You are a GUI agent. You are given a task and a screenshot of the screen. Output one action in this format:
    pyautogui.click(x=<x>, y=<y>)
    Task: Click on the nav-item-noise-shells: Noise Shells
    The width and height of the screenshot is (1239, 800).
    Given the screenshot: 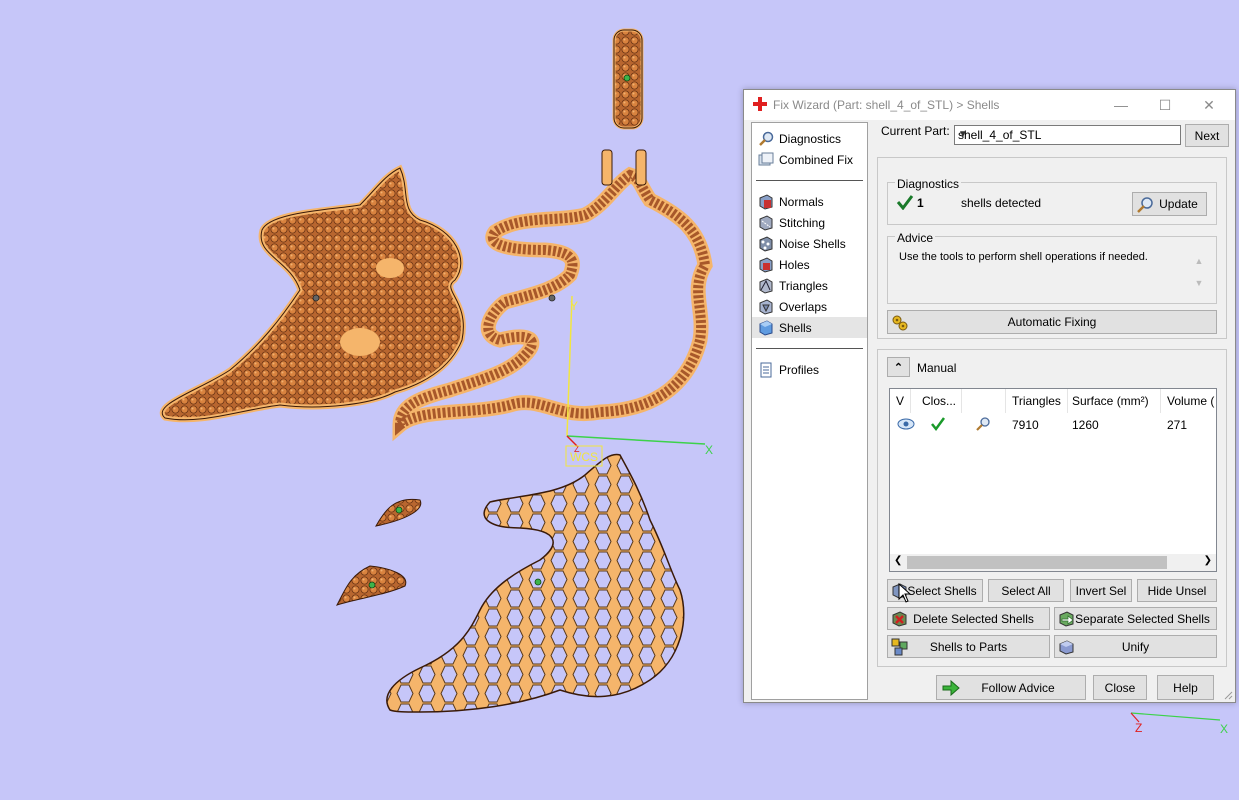 What is the action you would take?
    pyautogui.click(x=809, y=243)
    